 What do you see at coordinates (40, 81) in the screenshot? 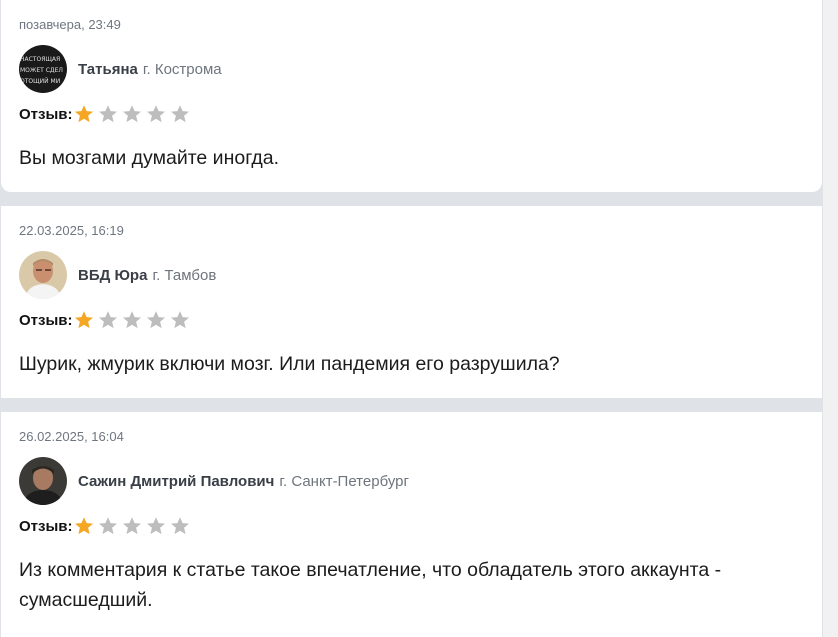
I see `avatar-text-line: ОТОЩИЙ МИ` at bounding box center [40, 81].